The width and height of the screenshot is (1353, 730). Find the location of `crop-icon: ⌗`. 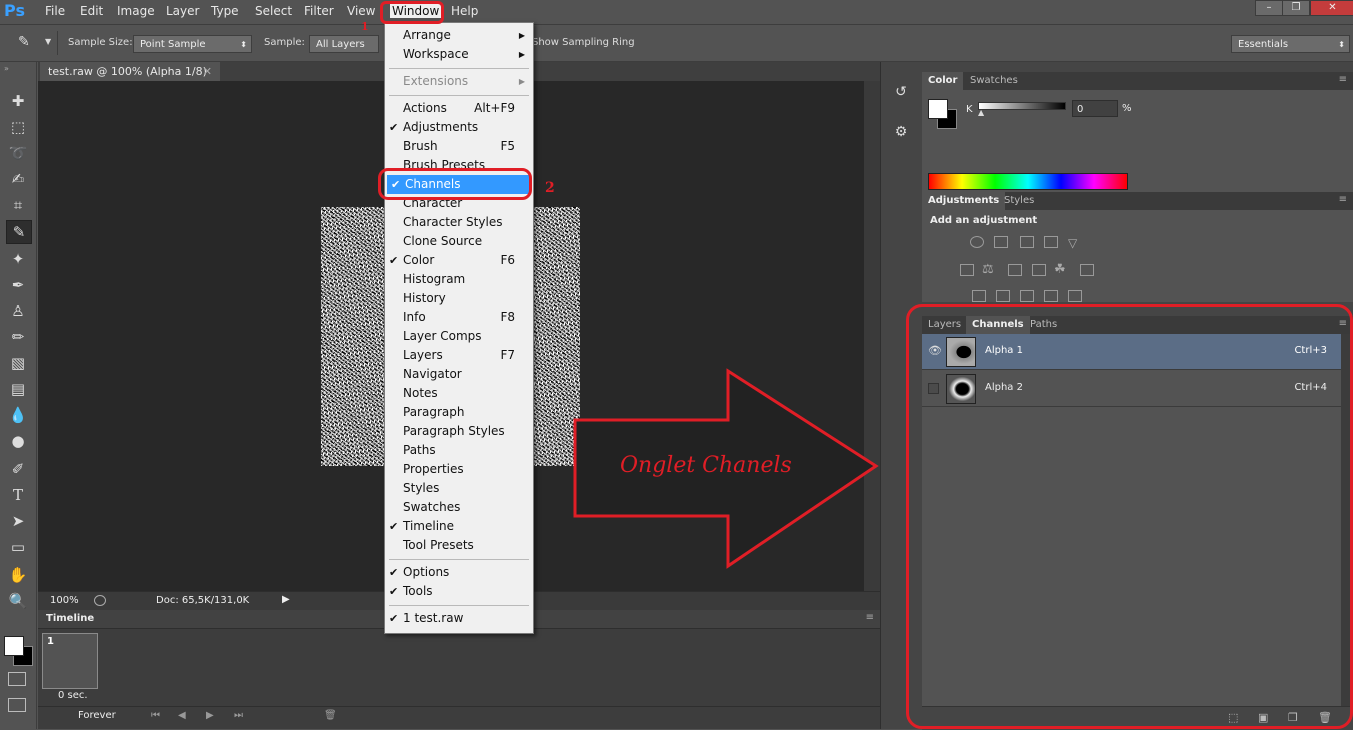

crop-icon: ⌗ is located at coordinates (18, 205).